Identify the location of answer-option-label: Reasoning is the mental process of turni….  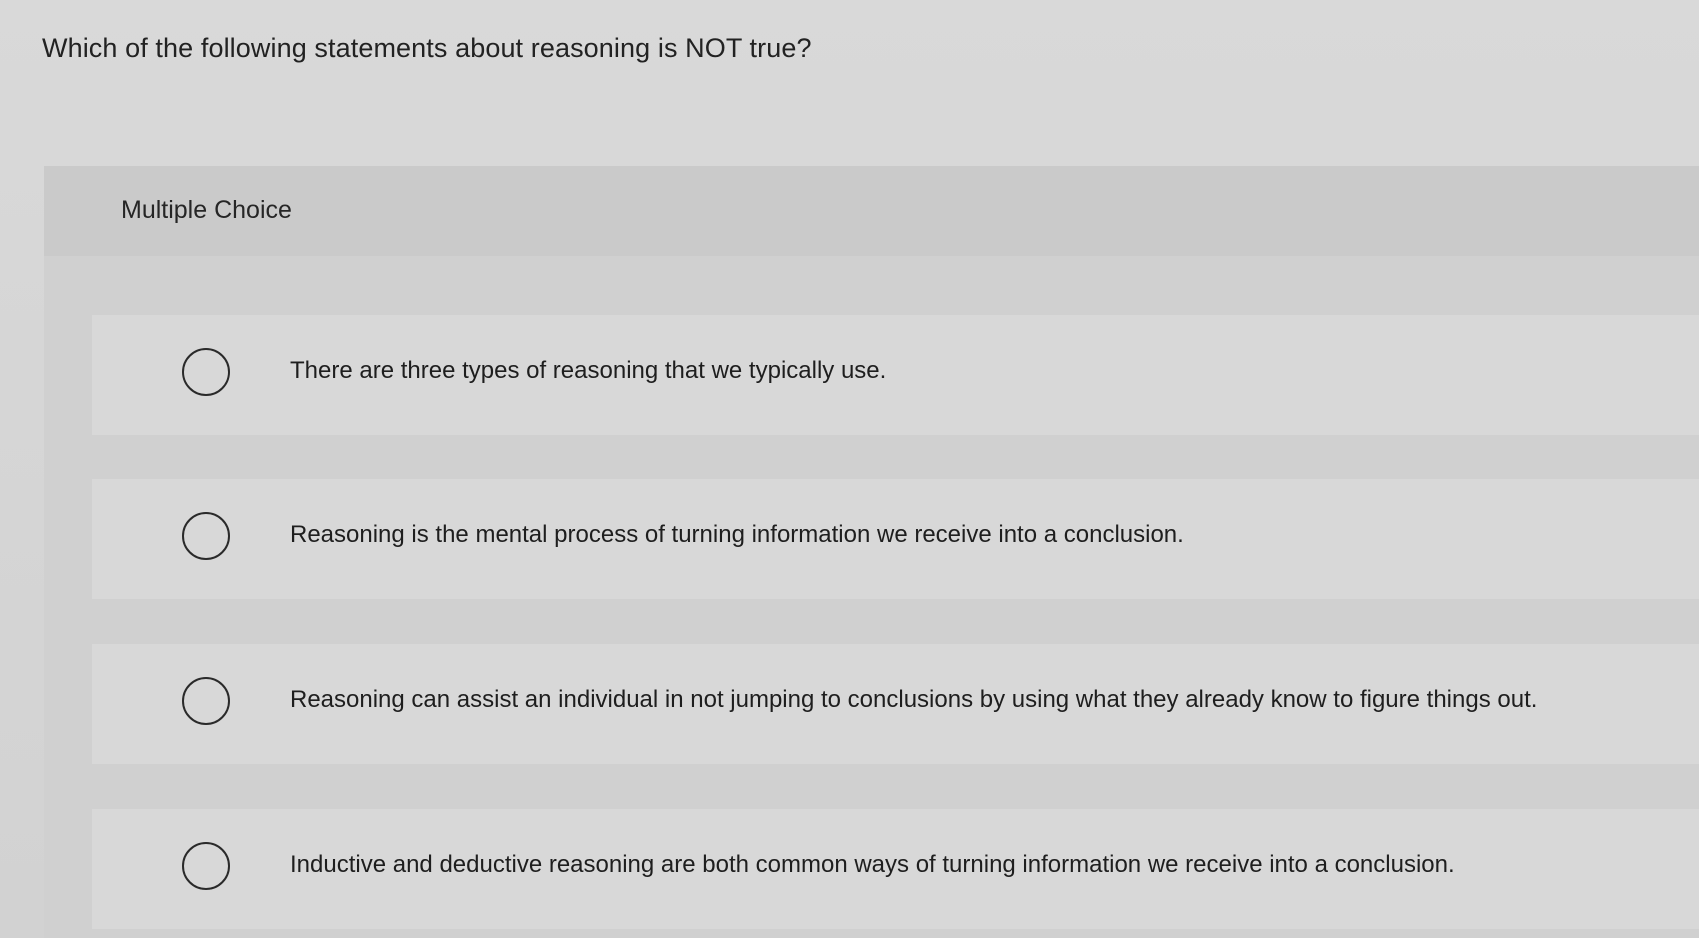
(737, 534).